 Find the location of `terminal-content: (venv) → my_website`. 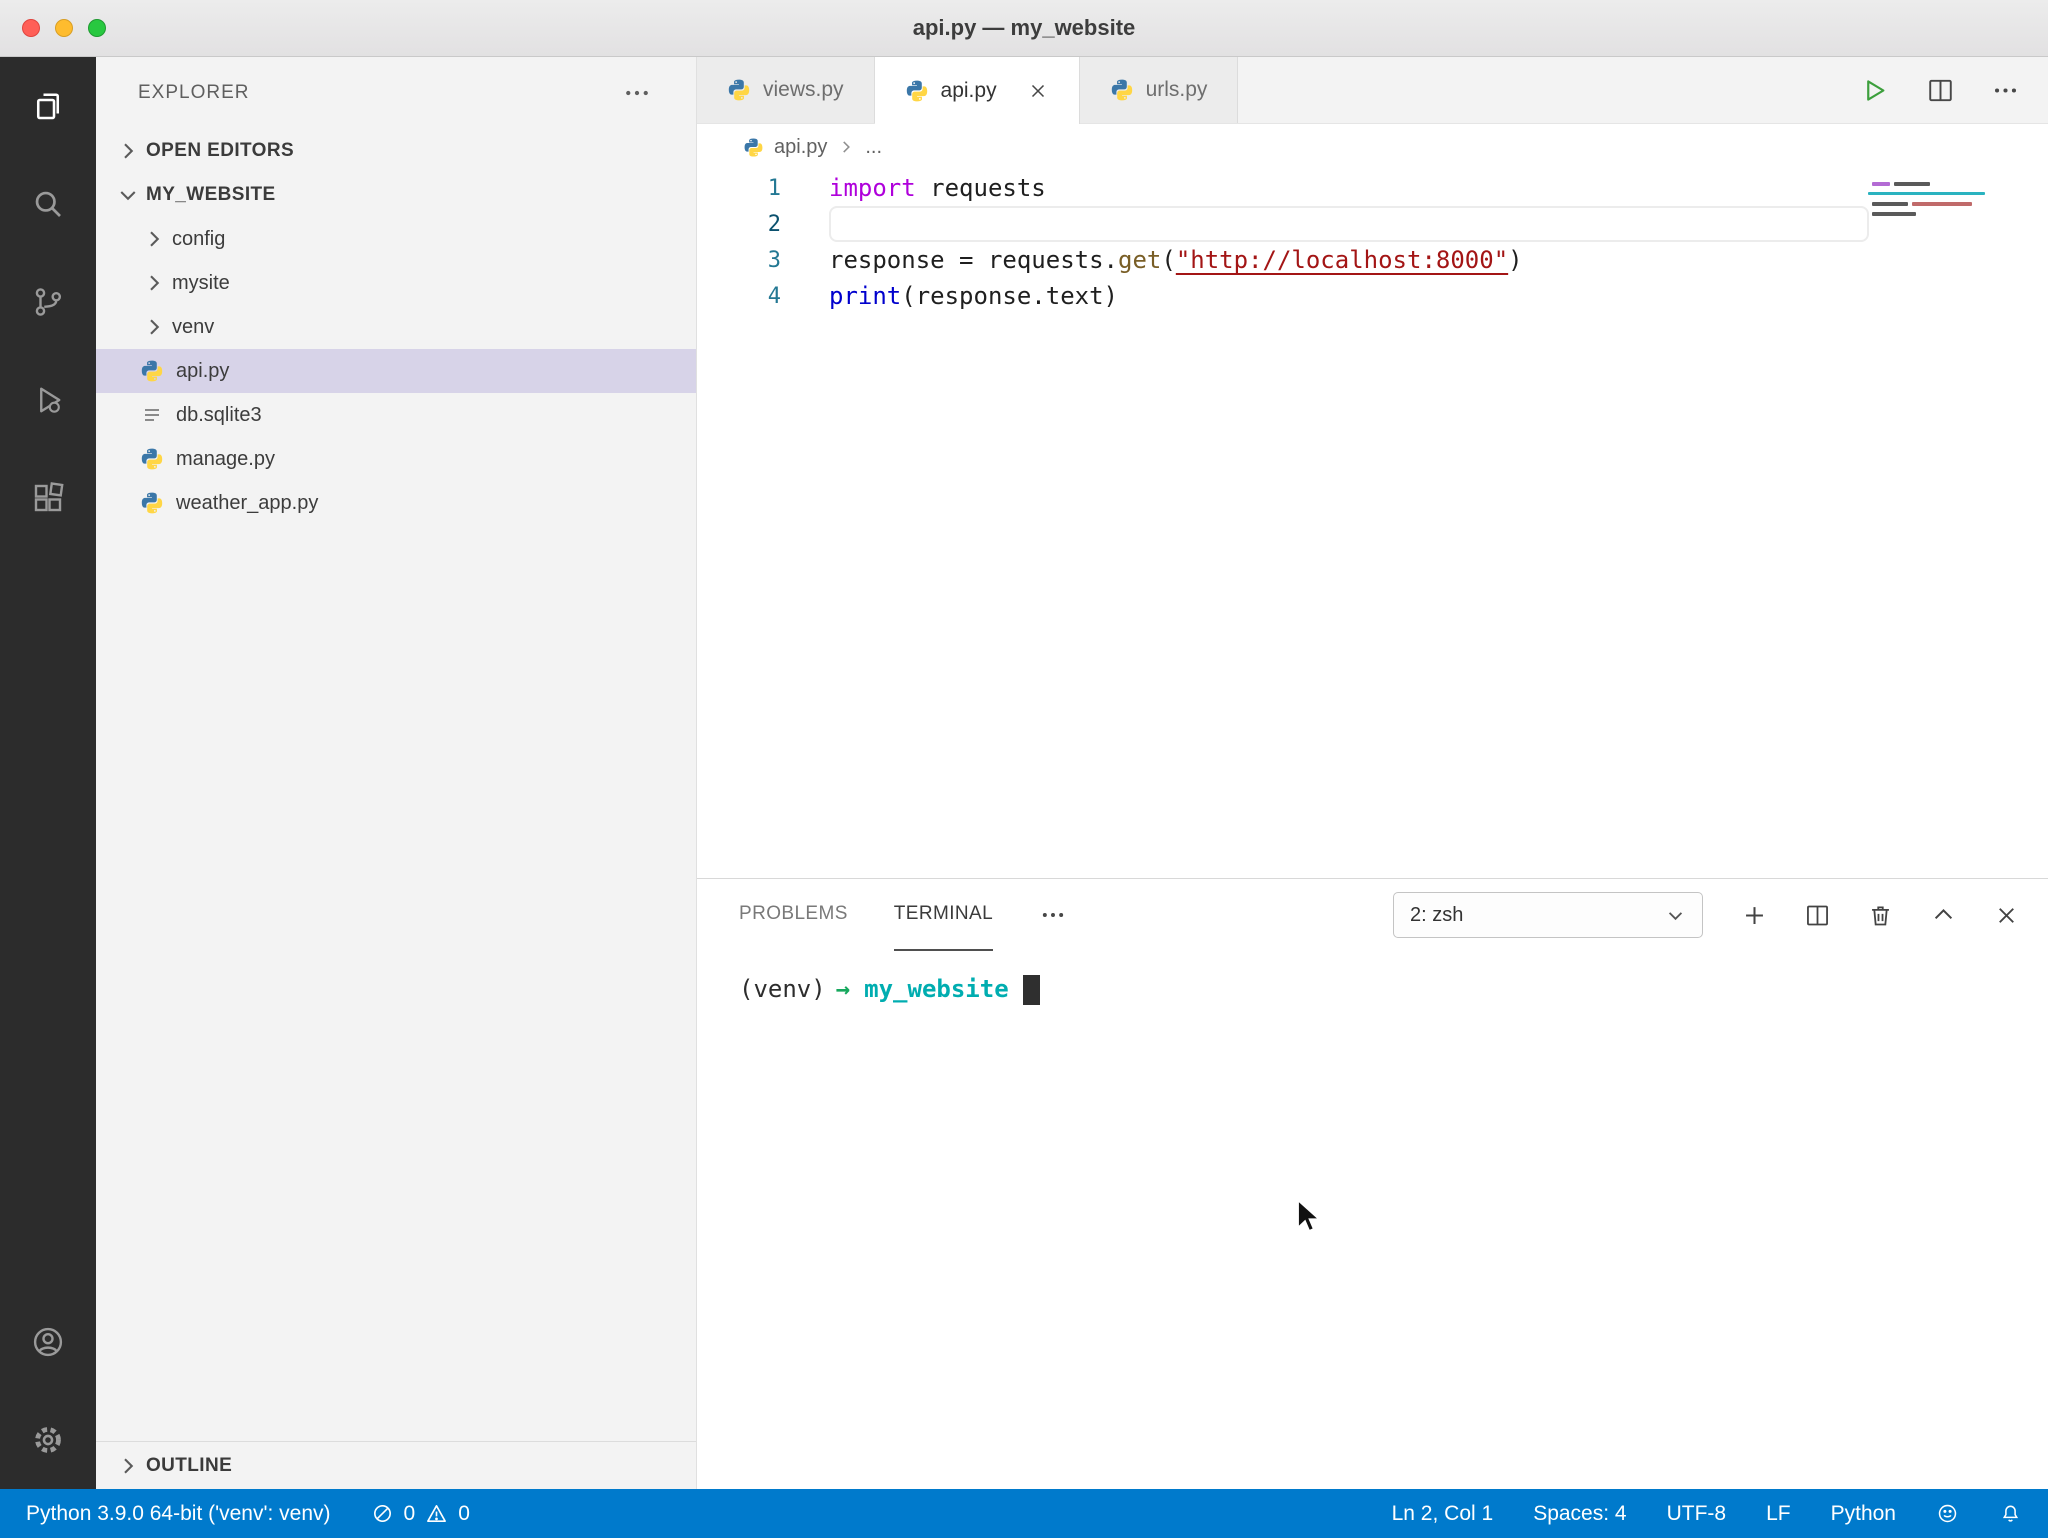

terminal-content: (venv) → my_website is located at coordinates (1372, 978).